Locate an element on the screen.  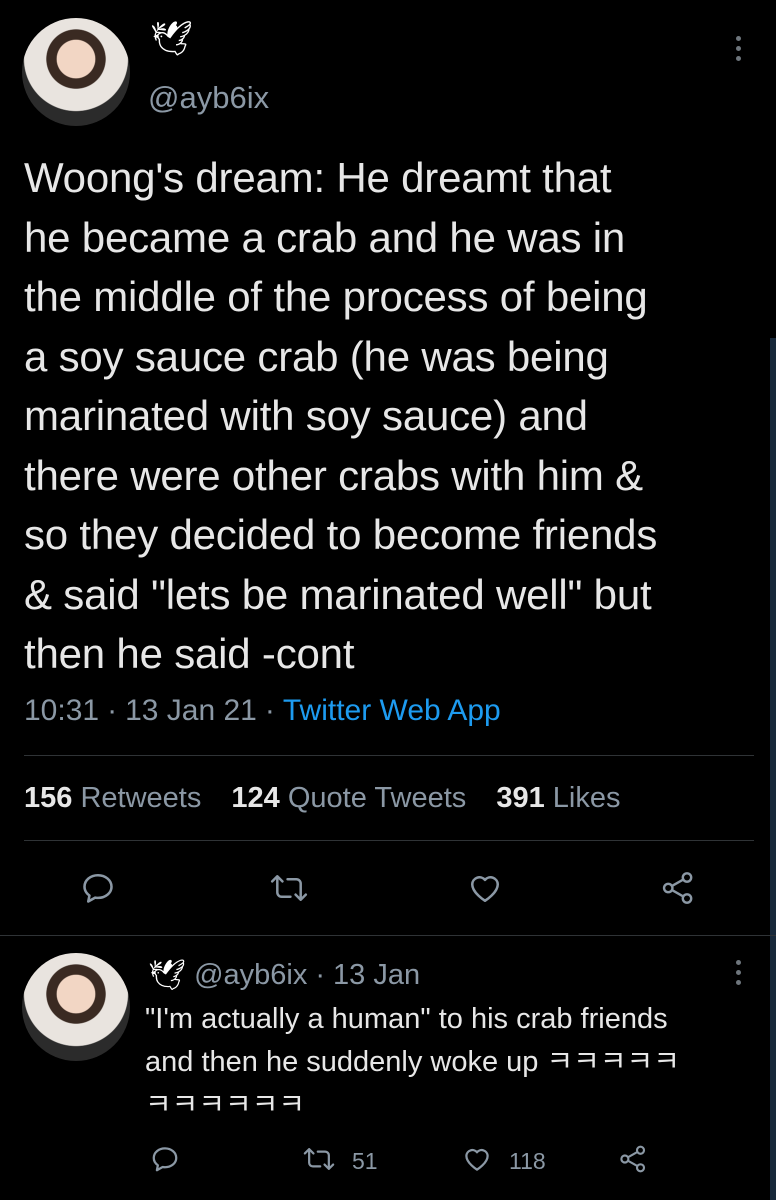
reply-reply-icon is located at coordinates (165, 1159).